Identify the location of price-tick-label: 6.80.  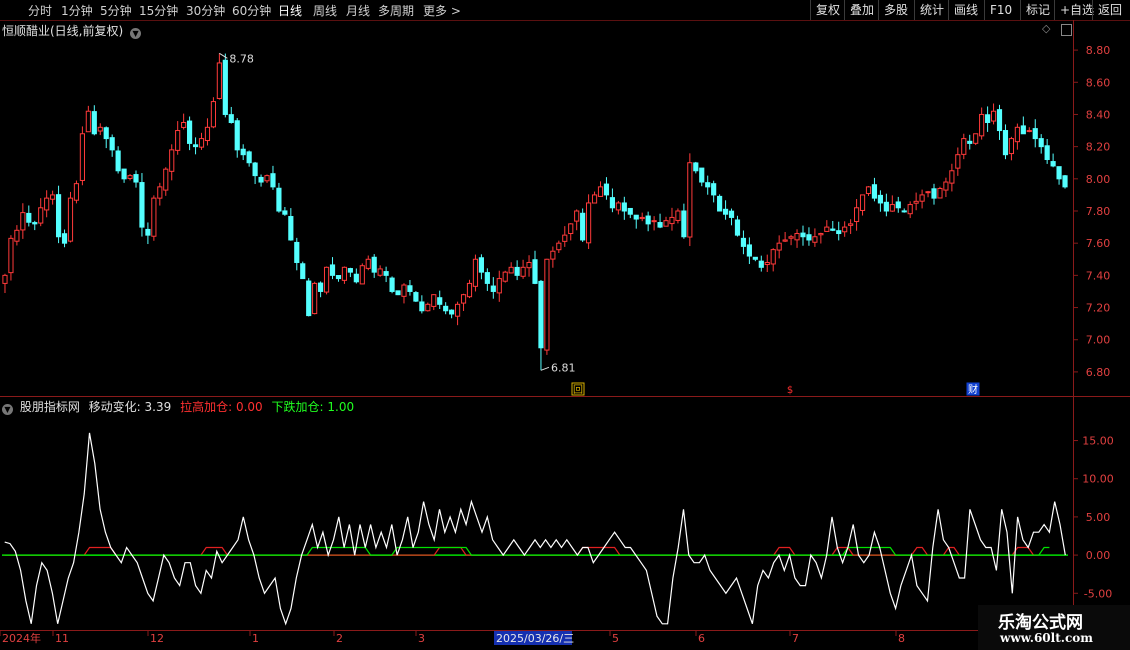
(1098, 372).